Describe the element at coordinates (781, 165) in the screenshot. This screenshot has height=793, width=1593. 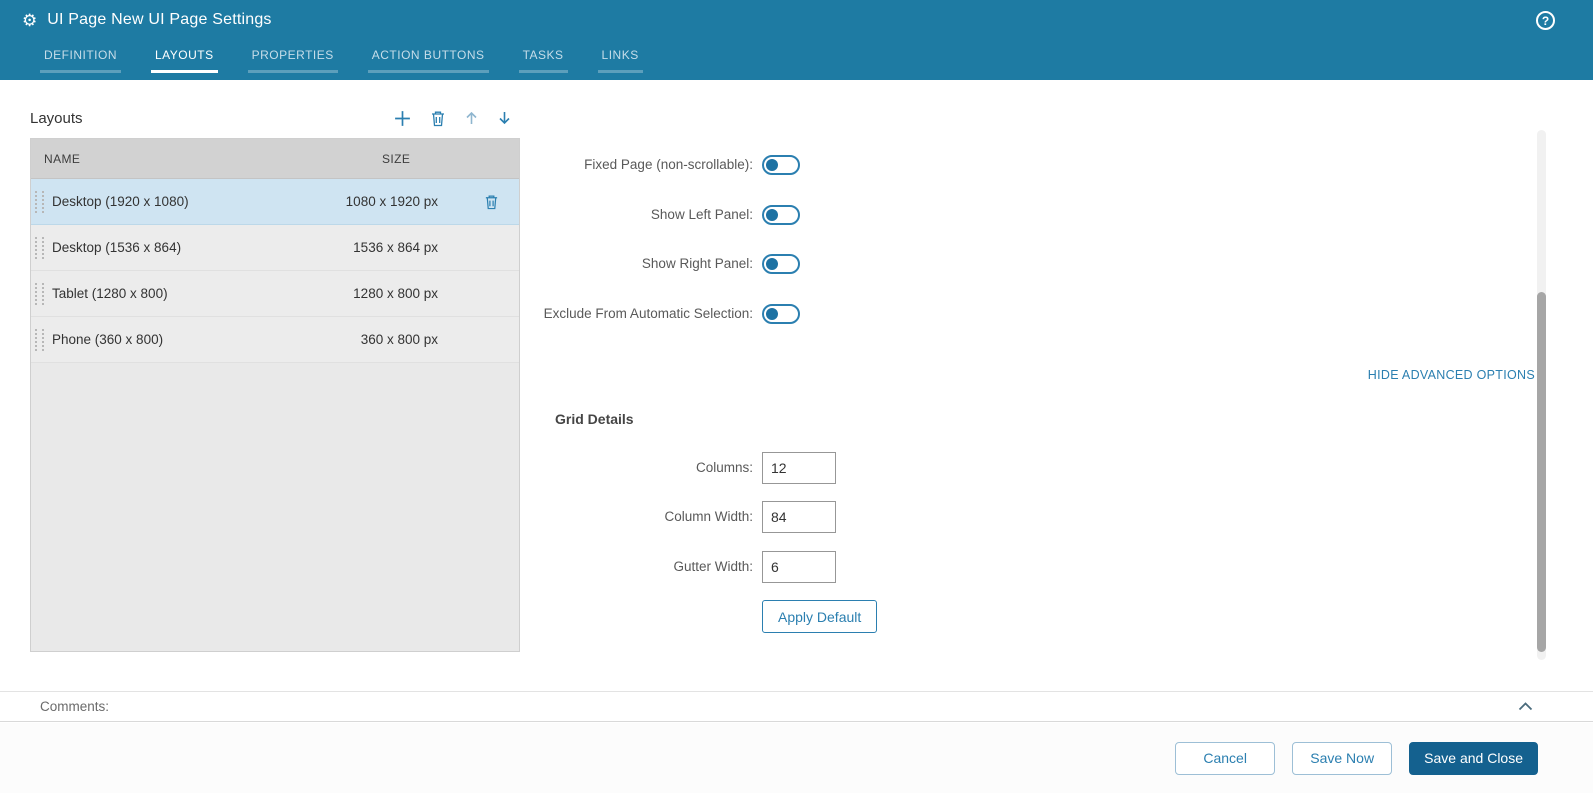
I see `fixed-page-toggle` at that location.